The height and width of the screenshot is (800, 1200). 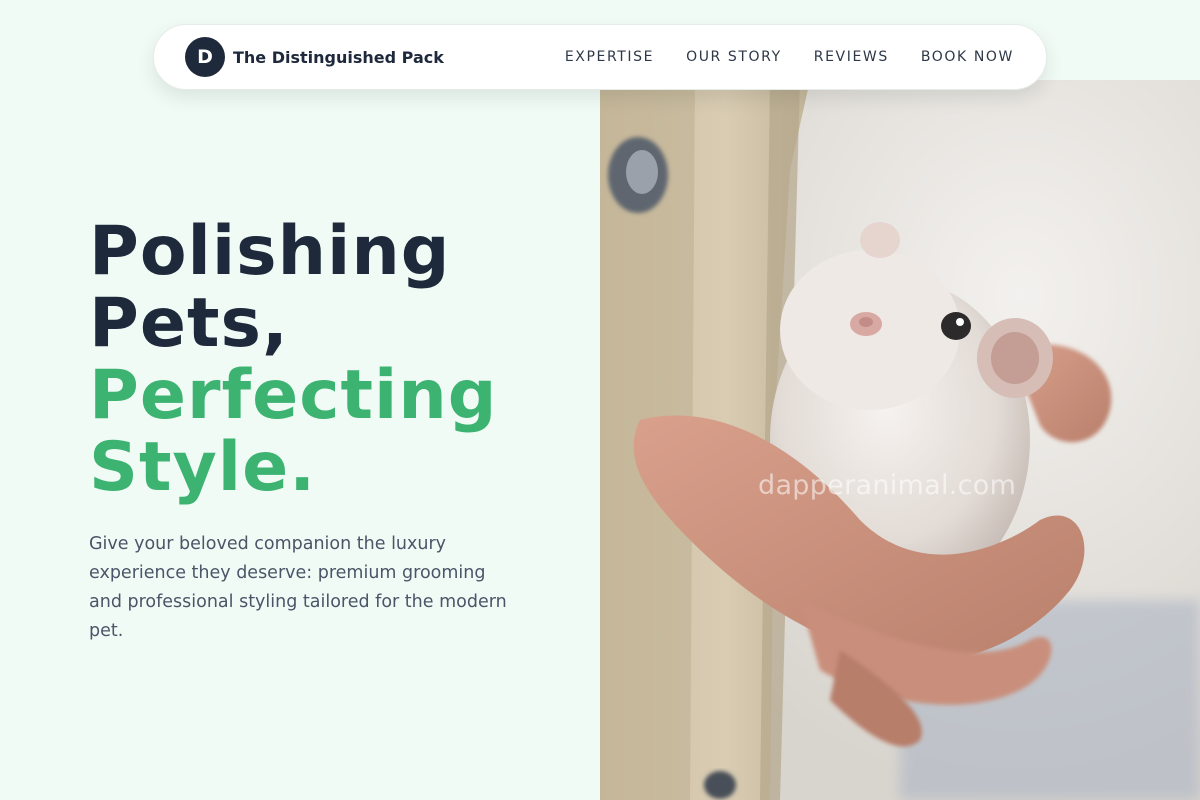 I want to click on headline-line-3: Perfecting, so click(x=293, y=395).